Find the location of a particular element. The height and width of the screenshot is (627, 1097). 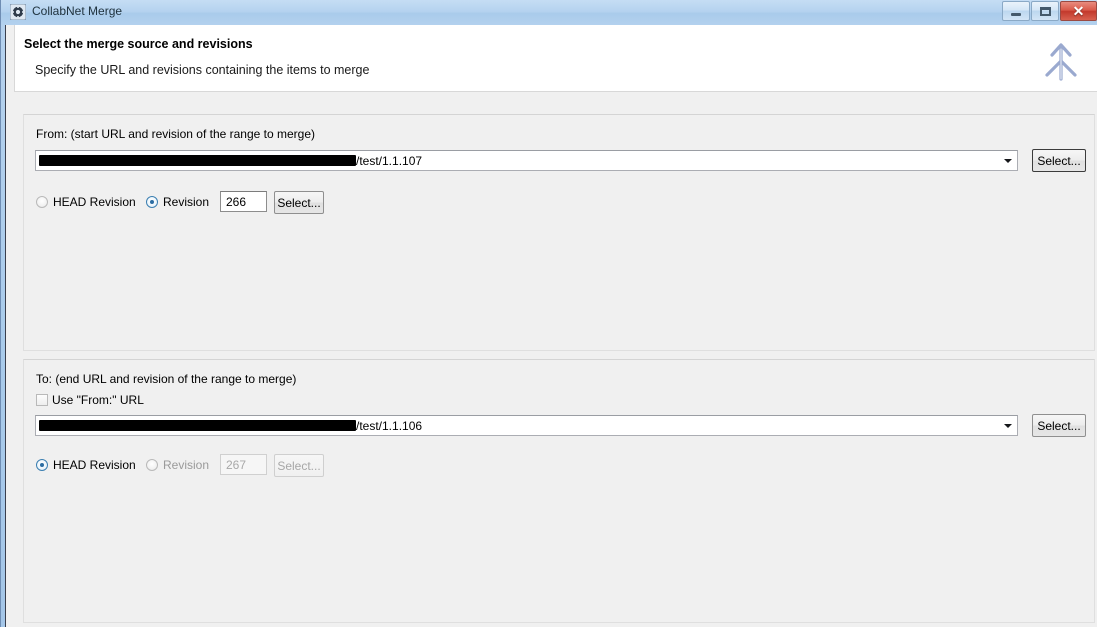

to-revision-input: 267 is located at coordinates (243, 464).